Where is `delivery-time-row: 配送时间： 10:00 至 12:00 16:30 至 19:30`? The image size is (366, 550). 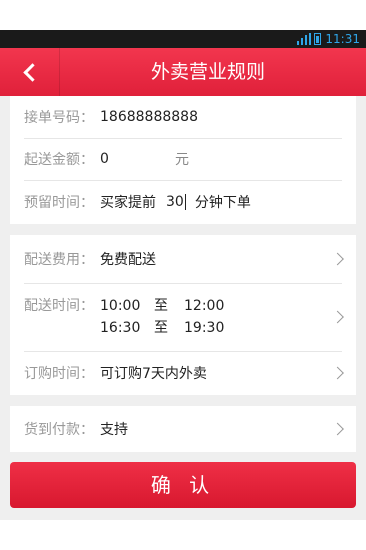
delivery-time-row: 配送时间： 10:00 至 12:00 16:30 至 19:30 is located at coordinates (184, 317).